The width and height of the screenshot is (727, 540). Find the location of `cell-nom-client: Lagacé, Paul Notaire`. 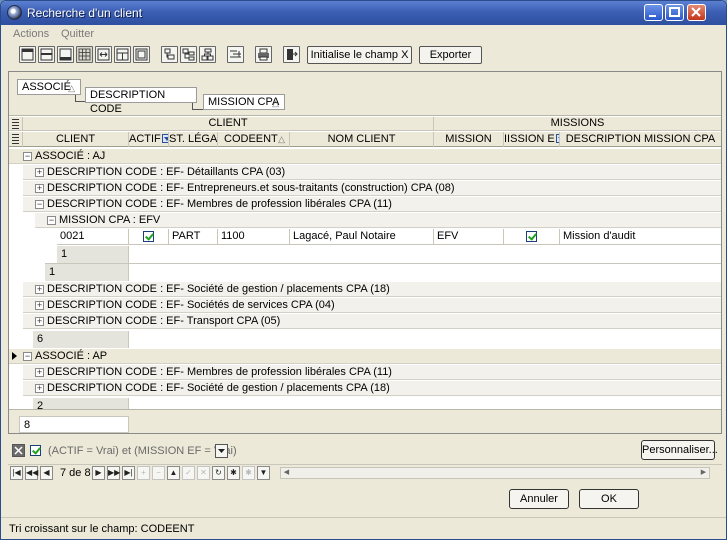

cell-nom-client: Lagacé, Paul Notaire is located at coordinates (362, 237).